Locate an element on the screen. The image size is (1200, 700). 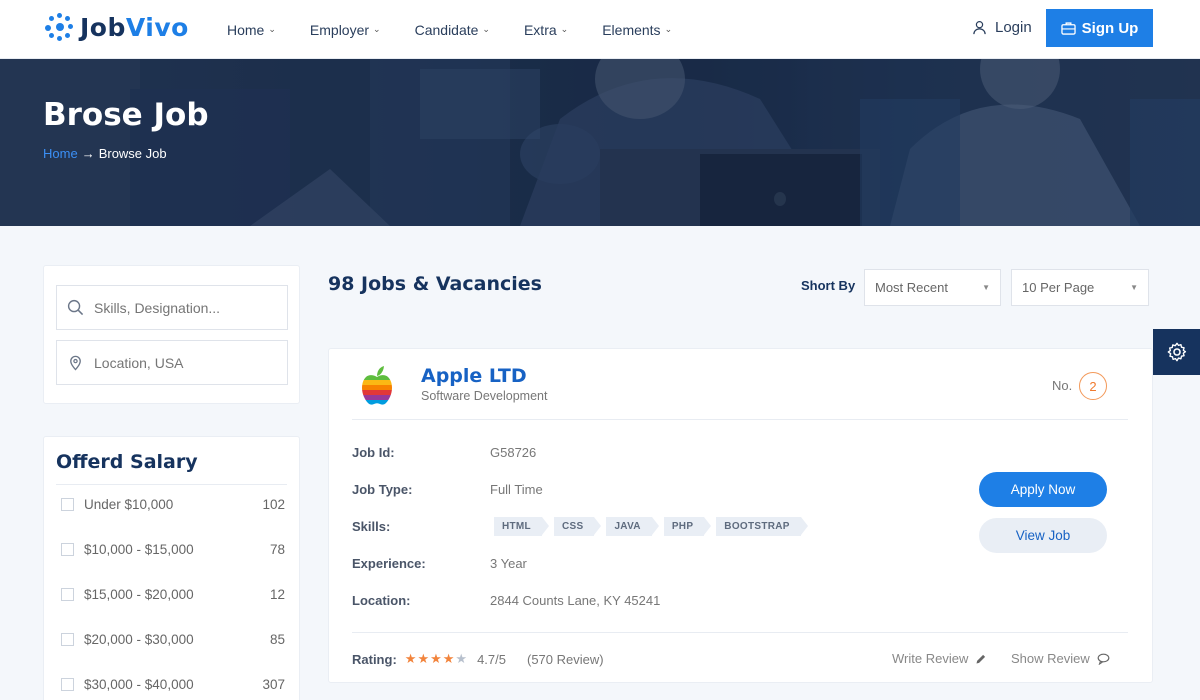
rating-value: 4.7/5 is located at coordinates (491, 659).